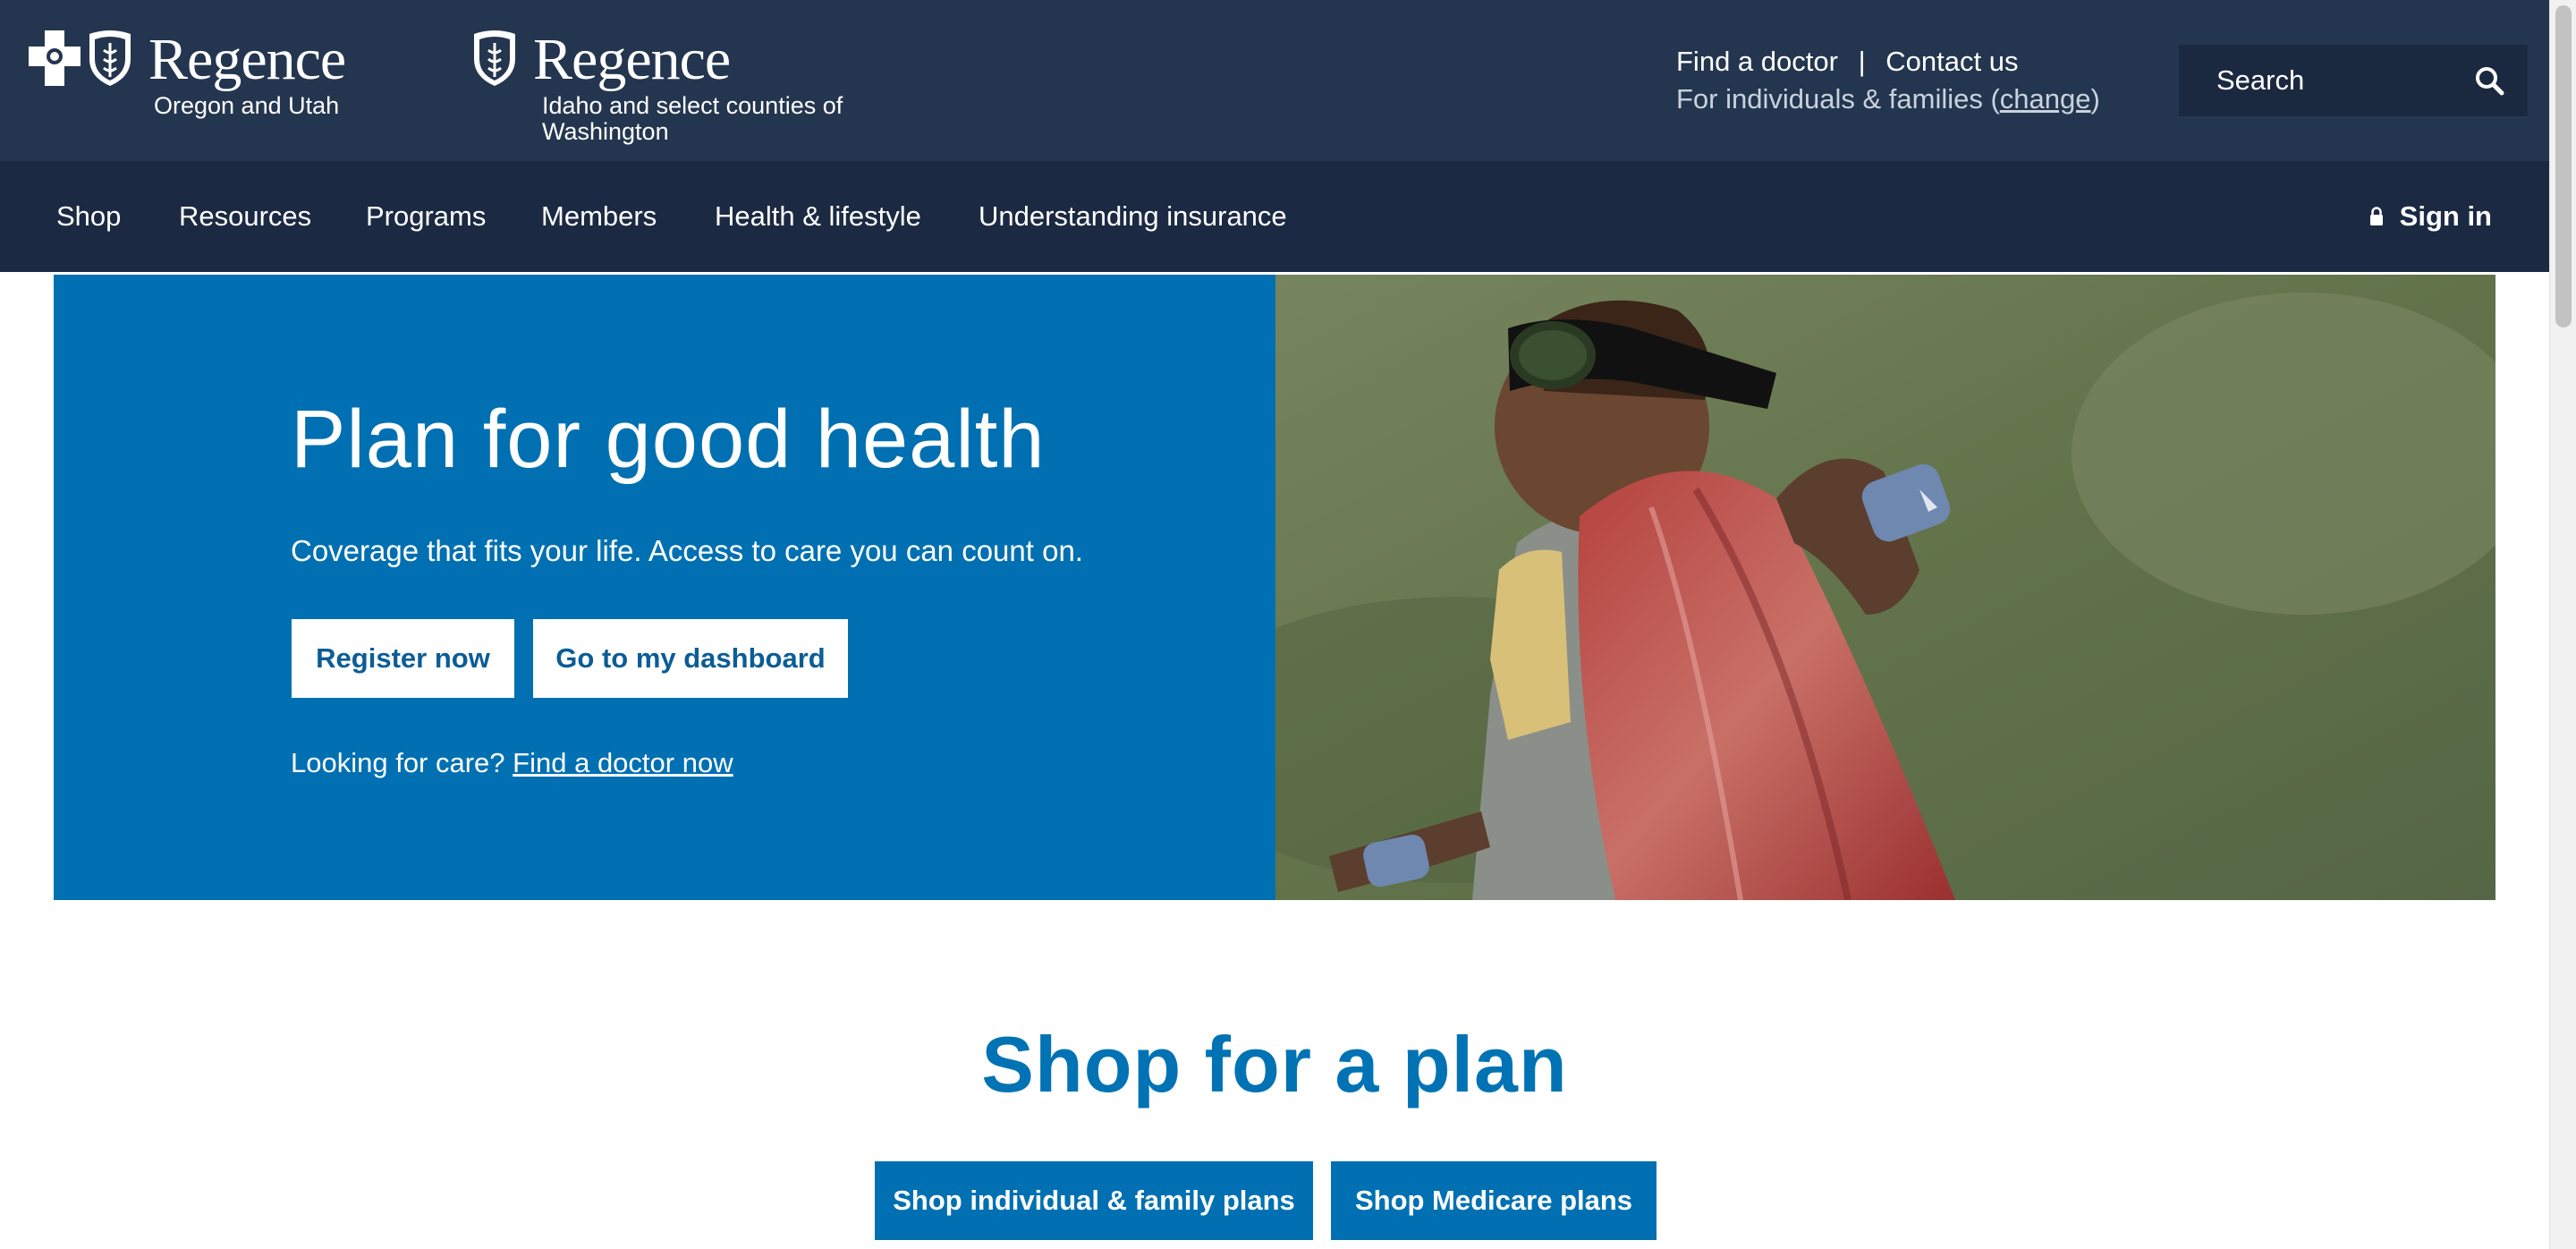 The width and height of the screenshot is (2576, 1249). What do you see at coordinates (398, 762) in the screenshot?
I see `hero-care-prefix: Looking for care?` at bounding box center [398, 762].